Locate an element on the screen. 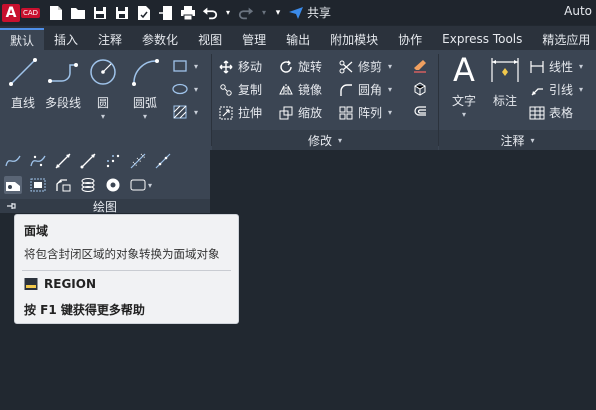  annotation-panel-title: 注释 ▾ is located at coordinates (517, 140).